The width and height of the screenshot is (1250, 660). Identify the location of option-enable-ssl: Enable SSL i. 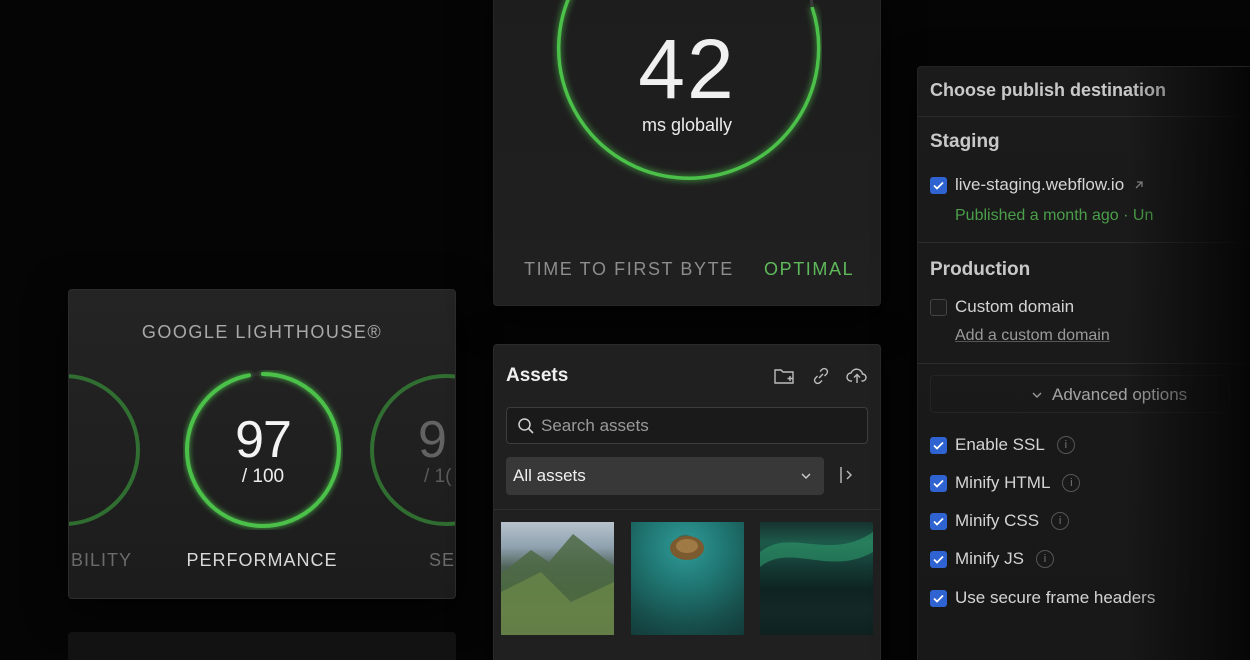
(1002, 445).